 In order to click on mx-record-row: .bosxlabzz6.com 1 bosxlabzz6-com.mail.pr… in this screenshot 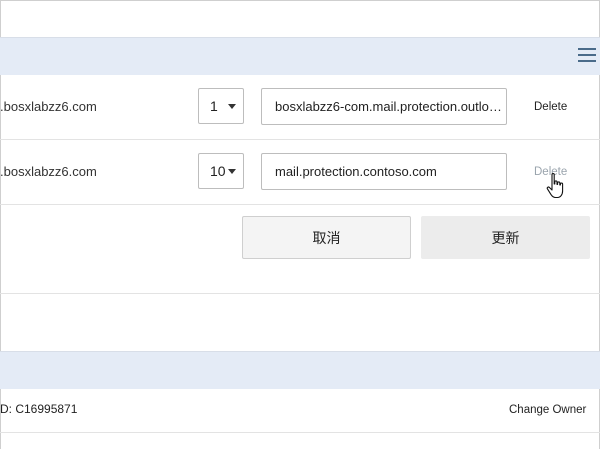, I will do `click(300, 107)`.